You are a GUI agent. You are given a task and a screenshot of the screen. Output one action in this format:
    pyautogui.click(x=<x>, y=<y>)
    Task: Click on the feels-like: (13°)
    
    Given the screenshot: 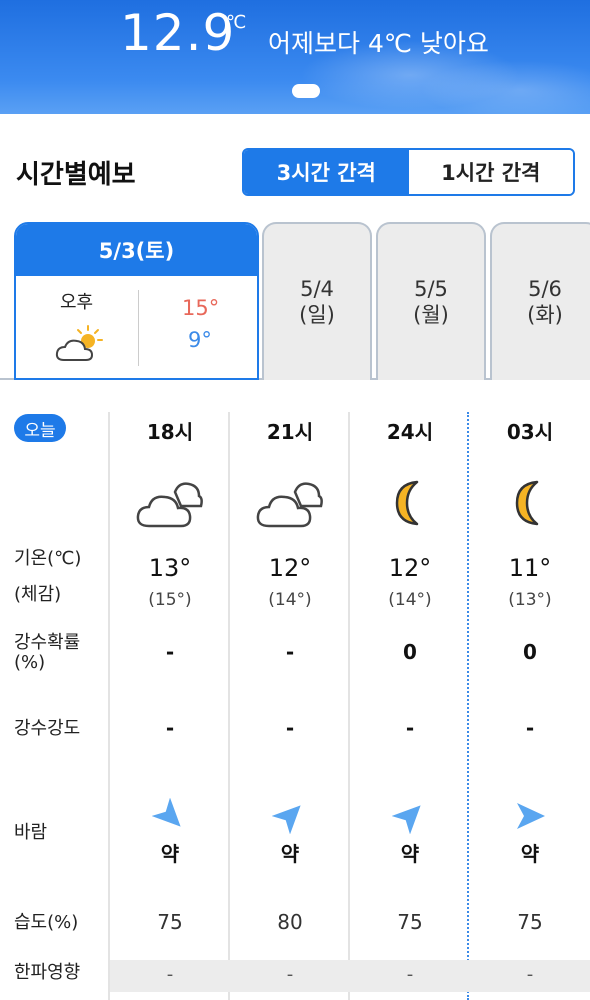 What is the action you would take?
    pyautogui.click(x=530, y=600)
    